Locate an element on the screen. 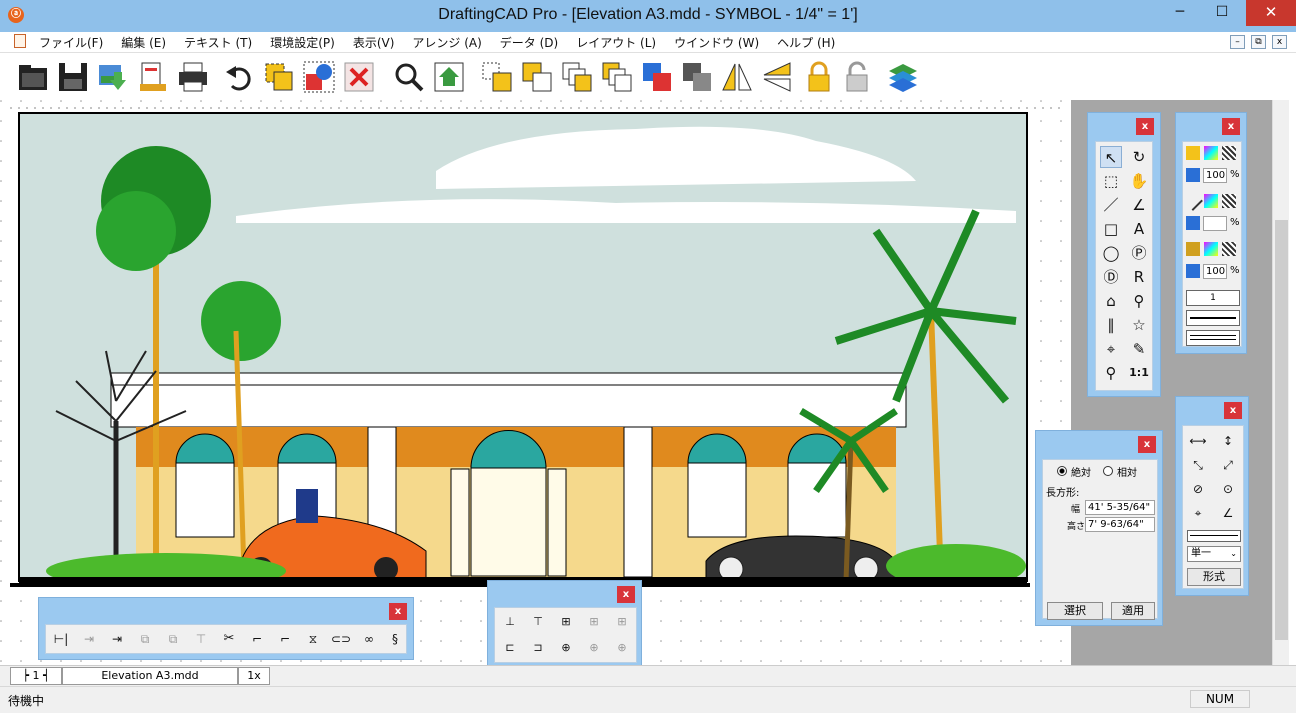 The height and width of the screenshot is (713, 1296). extend-line-icon: ⊢| is located at coordinates (61, 639).